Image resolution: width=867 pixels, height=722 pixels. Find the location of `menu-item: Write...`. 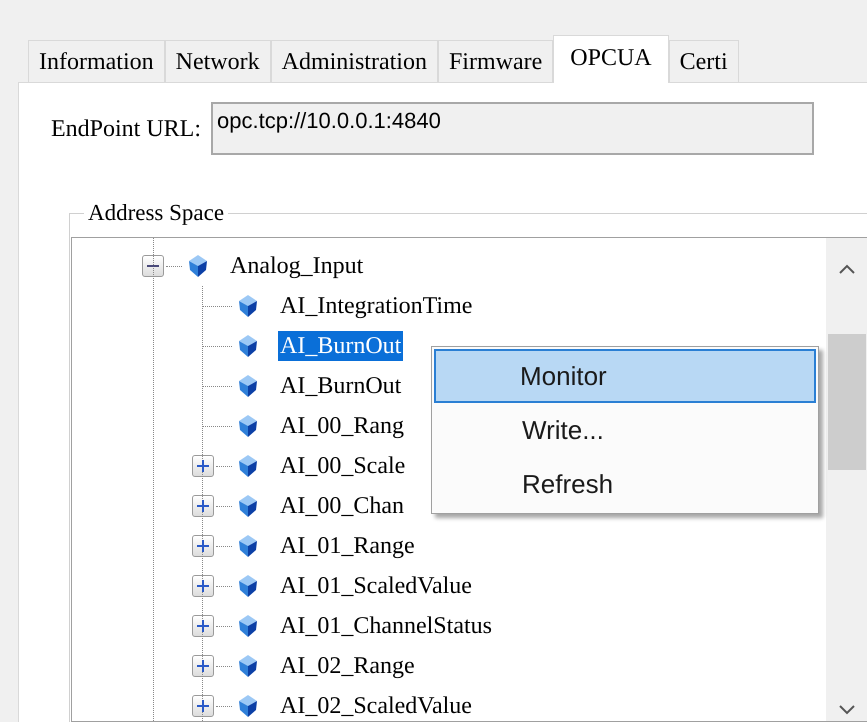

menu-item: Write... is located at coordinates (625, 430).